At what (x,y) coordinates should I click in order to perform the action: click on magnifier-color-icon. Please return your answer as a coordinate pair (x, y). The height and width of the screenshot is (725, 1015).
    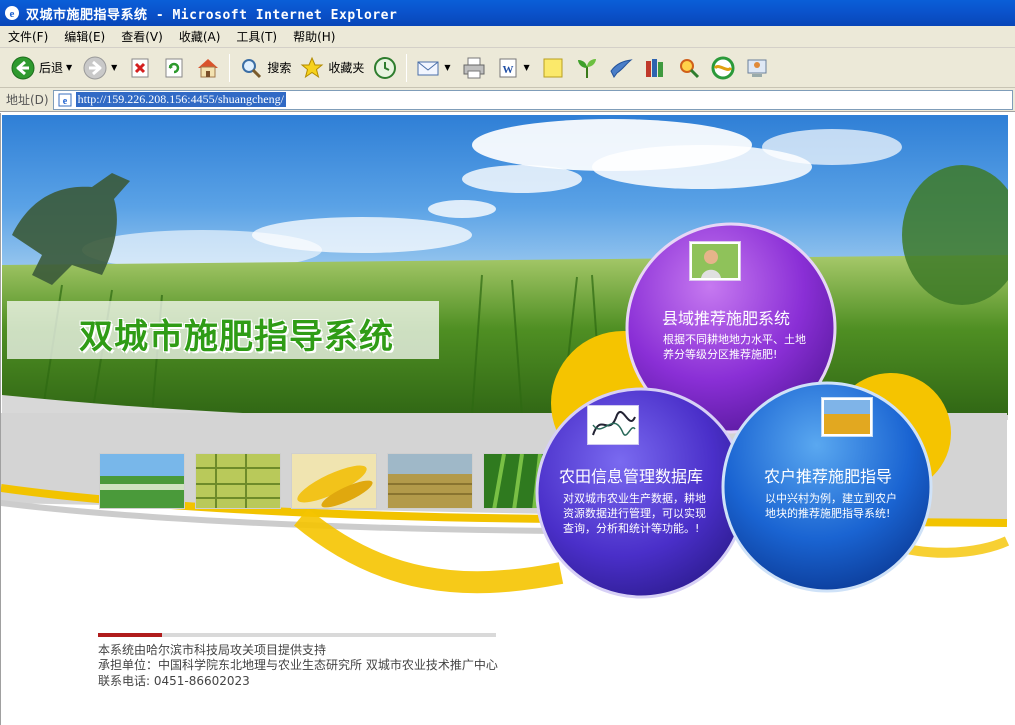
    Looking at the image, I should click on (689, 68).